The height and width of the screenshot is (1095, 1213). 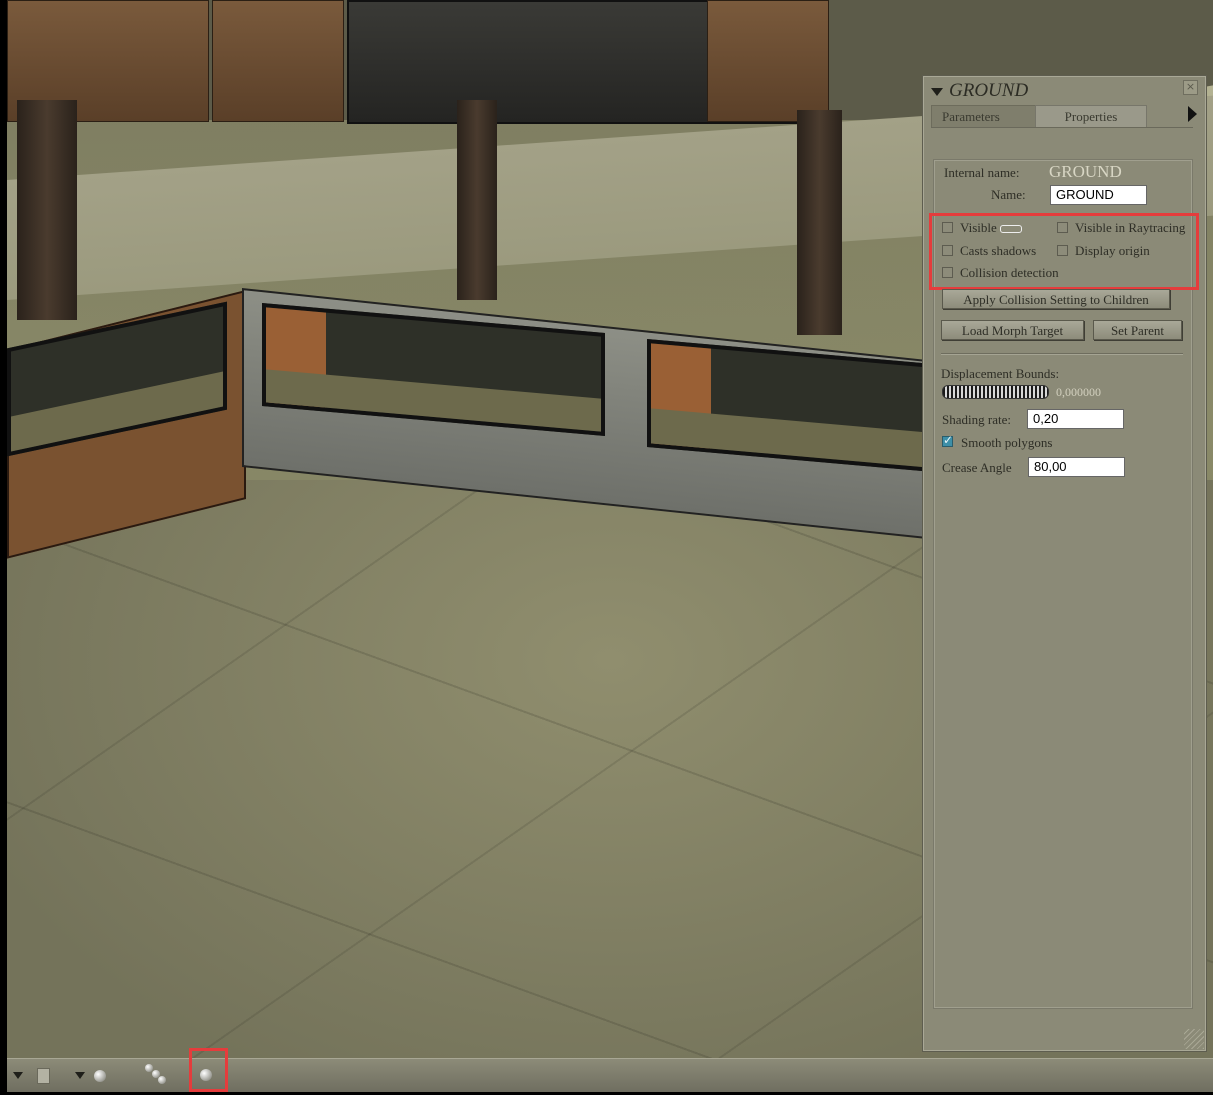 What do you see at coordinates (1192, 114) in the screenshot?
I see `tab-menu-arrow-icon` at bounding box center [1192, 114].